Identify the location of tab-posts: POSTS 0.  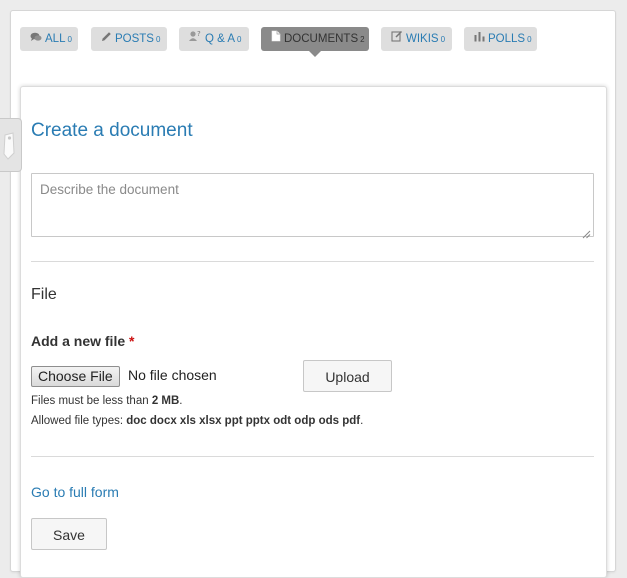
(129, 39).